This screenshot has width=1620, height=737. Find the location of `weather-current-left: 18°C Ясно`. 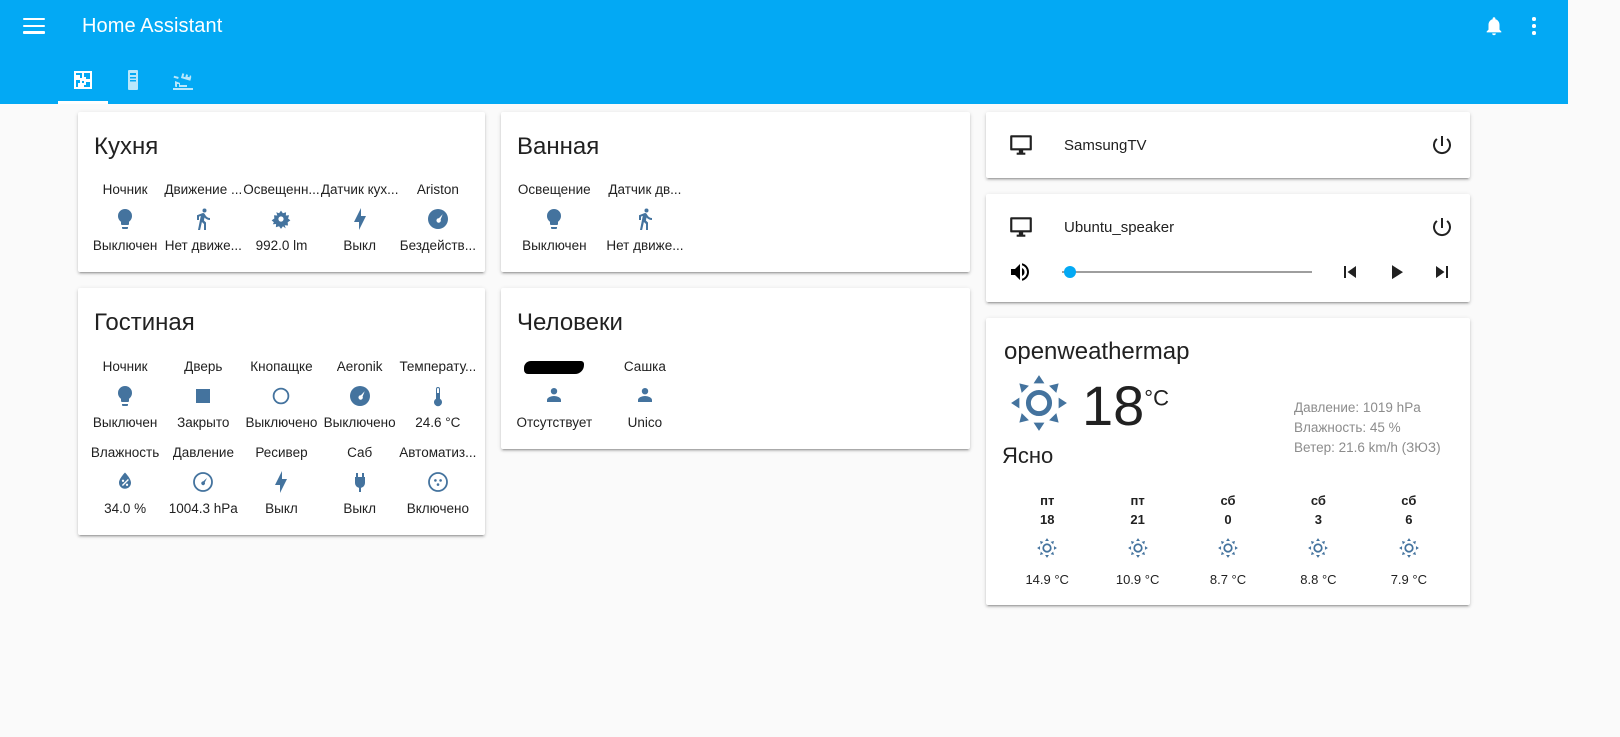

weather-current-left: 18°C Ясно is located at coordinates (1117, 420).